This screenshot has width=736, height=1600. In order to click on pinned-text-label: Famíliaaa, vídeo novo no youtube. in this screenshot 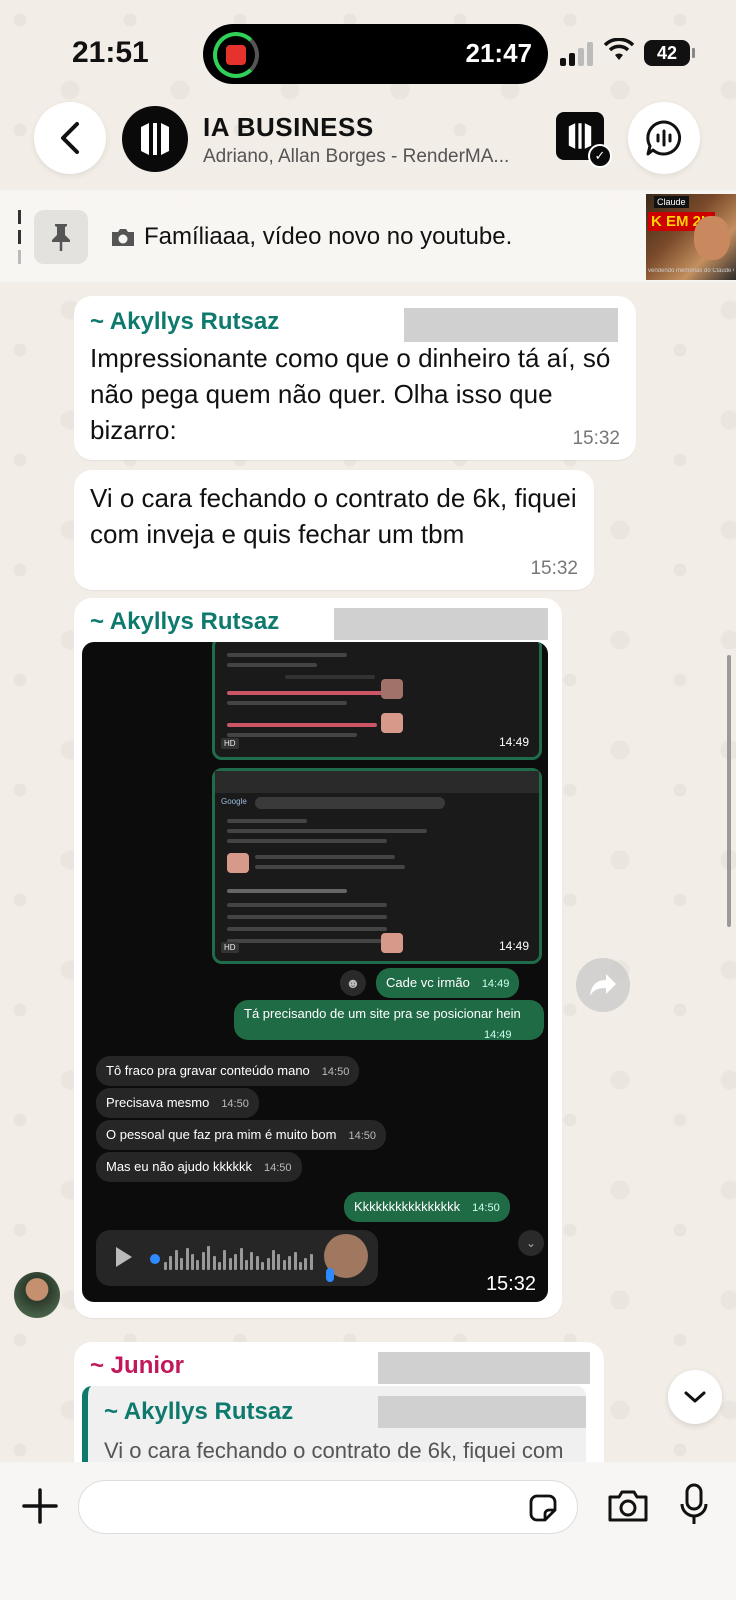, I will do `click(328, 236)`.